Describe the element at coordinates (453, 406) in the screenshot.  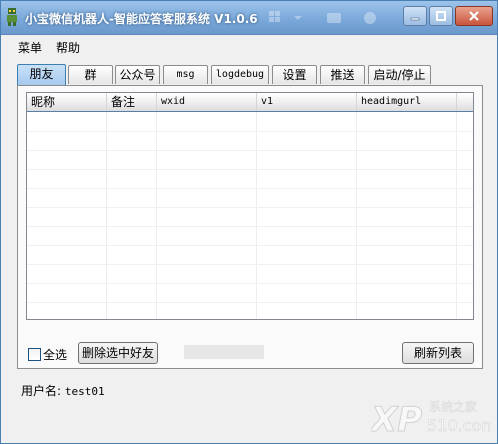
I see `watermark-text: 系统之家` at that location.